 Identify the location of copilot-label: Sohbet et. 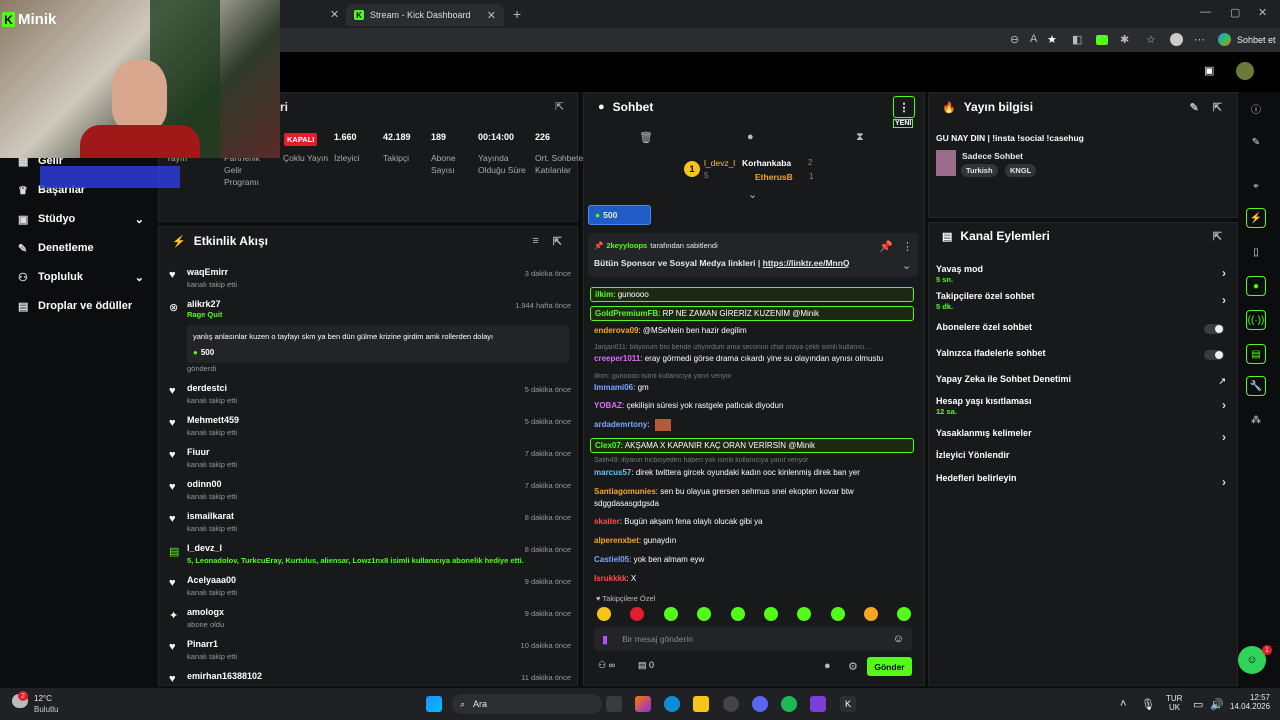
(1256, 40).